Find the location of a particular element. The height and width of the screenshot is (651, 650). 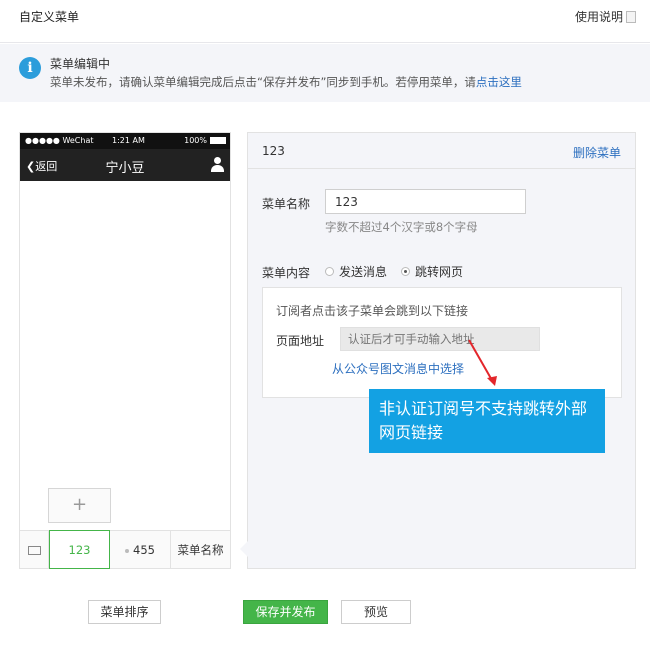

battery-icon is located at coordinates (218, 140).